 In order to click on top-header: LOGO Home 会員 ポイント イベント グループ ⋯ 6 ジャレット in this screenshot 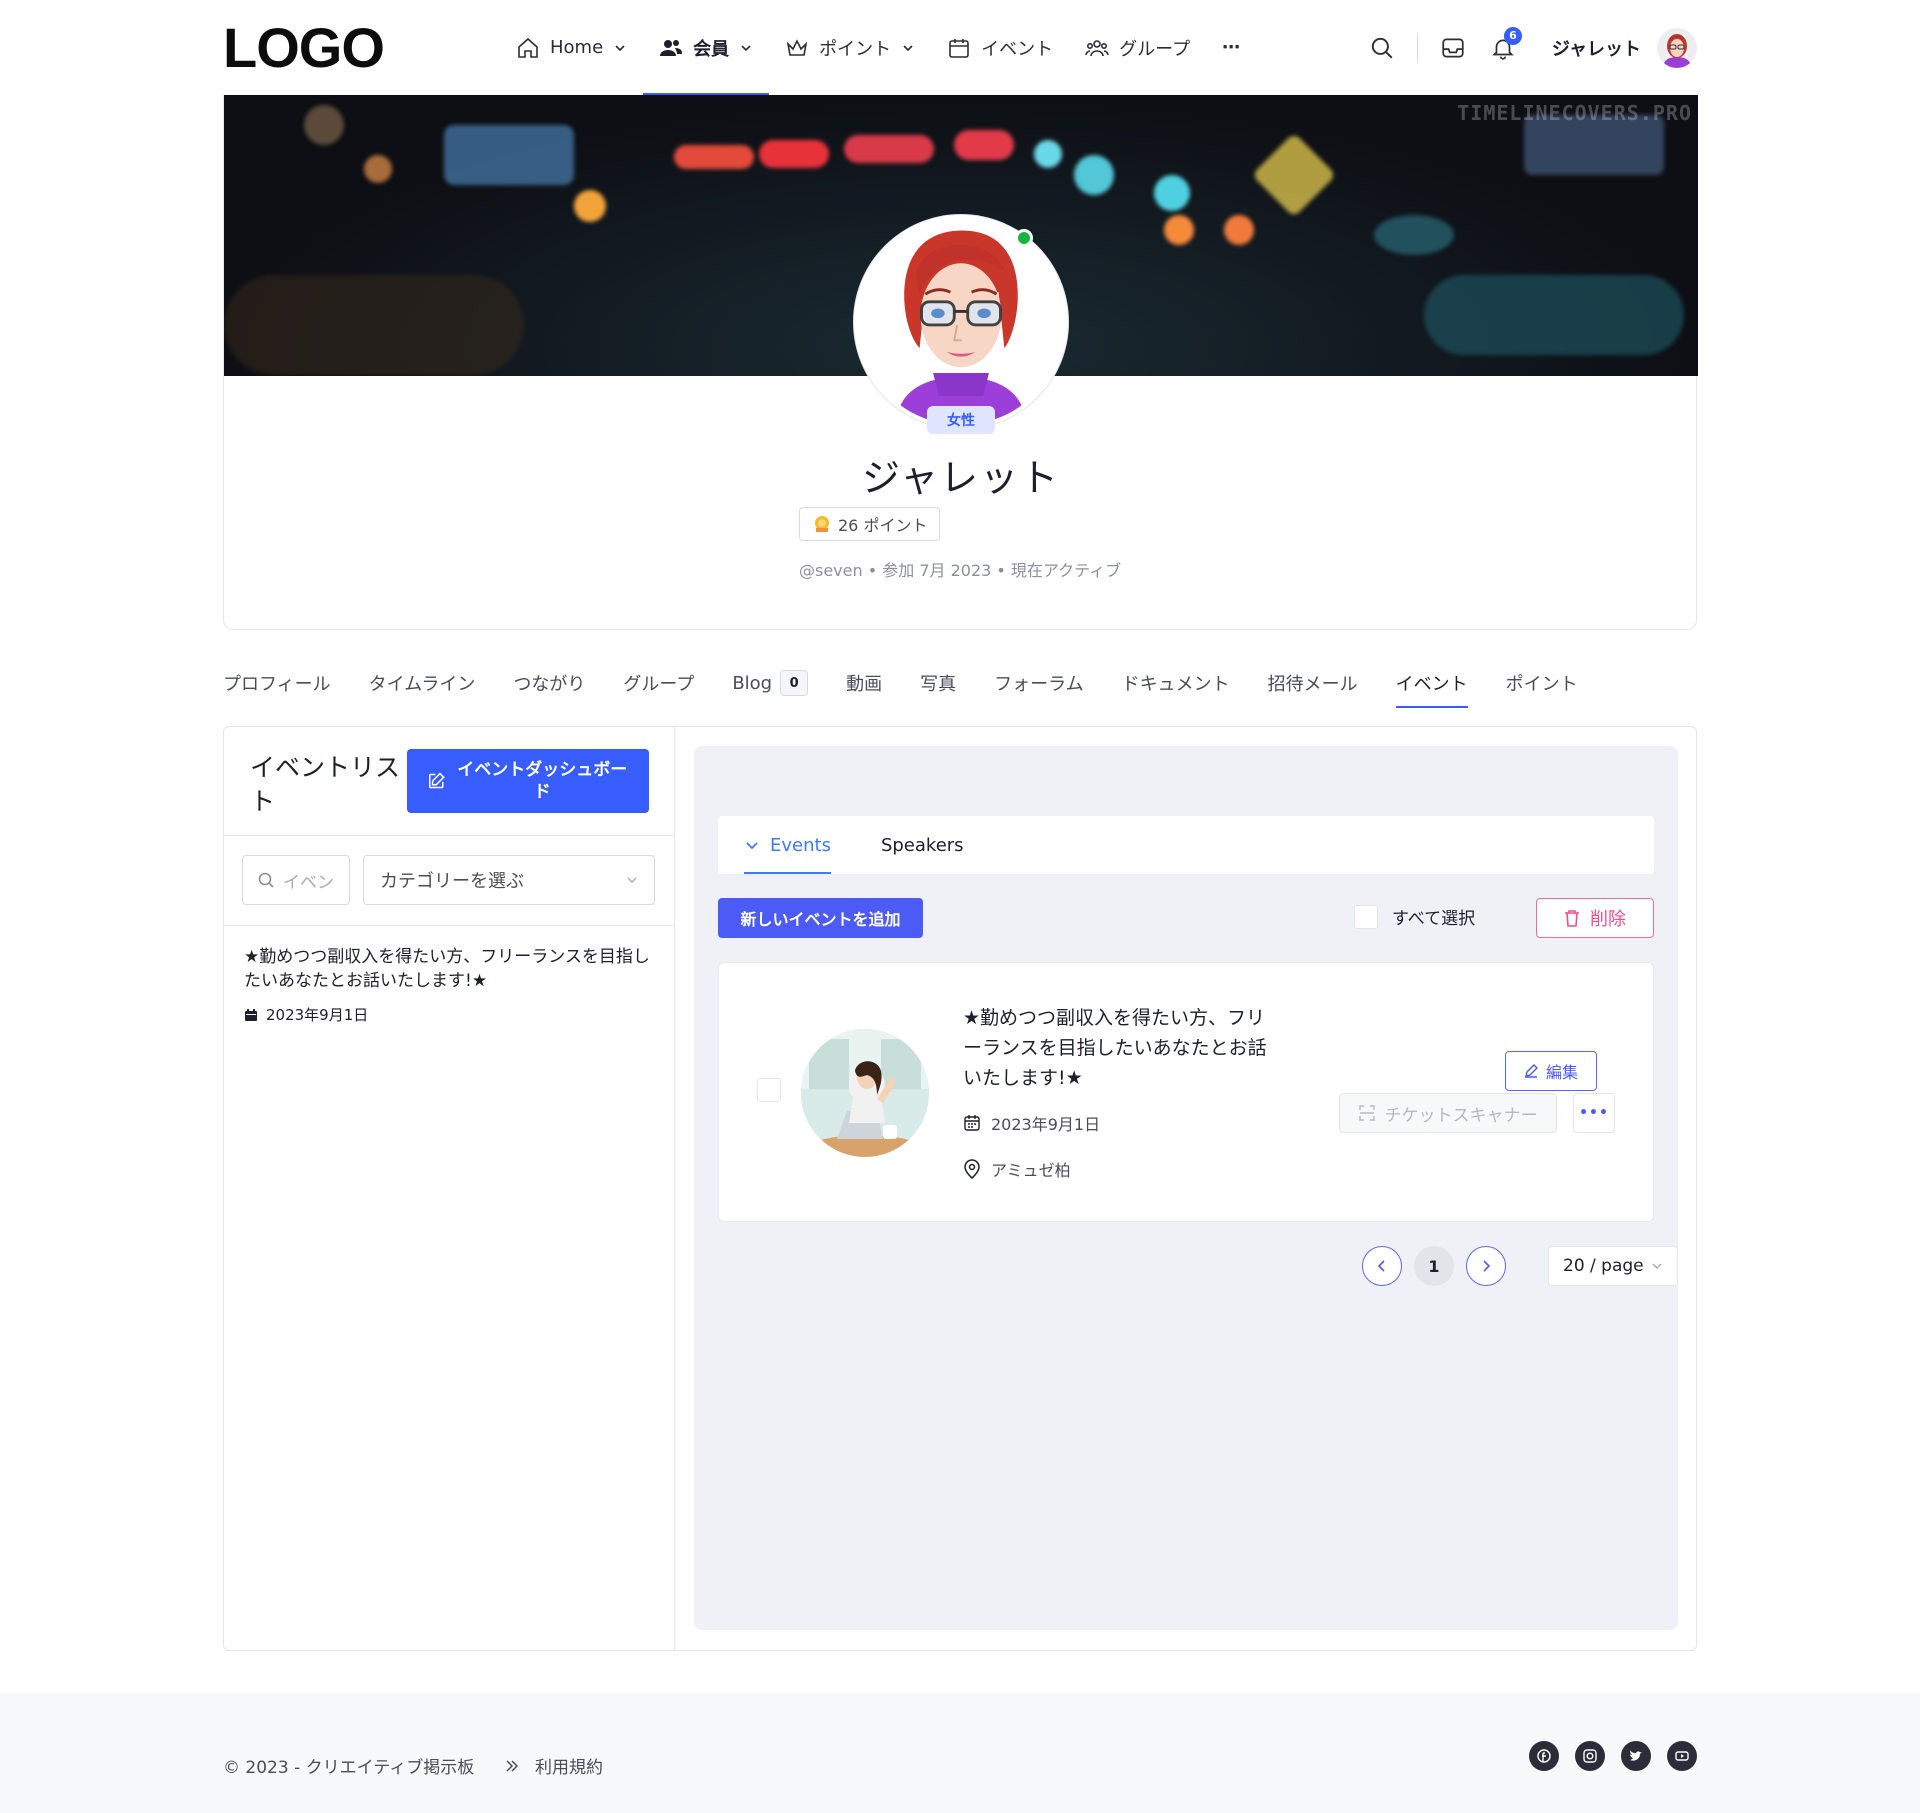, I will do `click(960, 47)`.